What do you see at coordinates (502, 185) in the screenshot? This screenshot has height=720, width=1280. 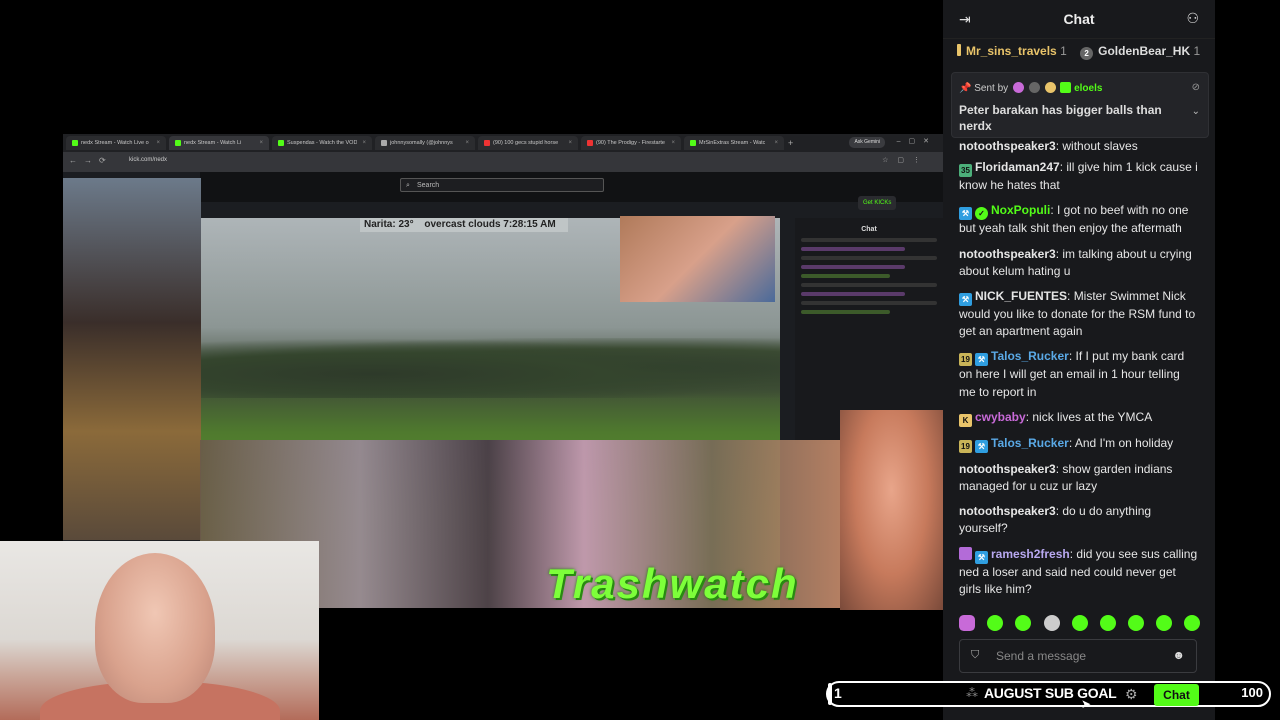 I see `kick-search-input: ⌕ Search` at bounding box center [502, 185].